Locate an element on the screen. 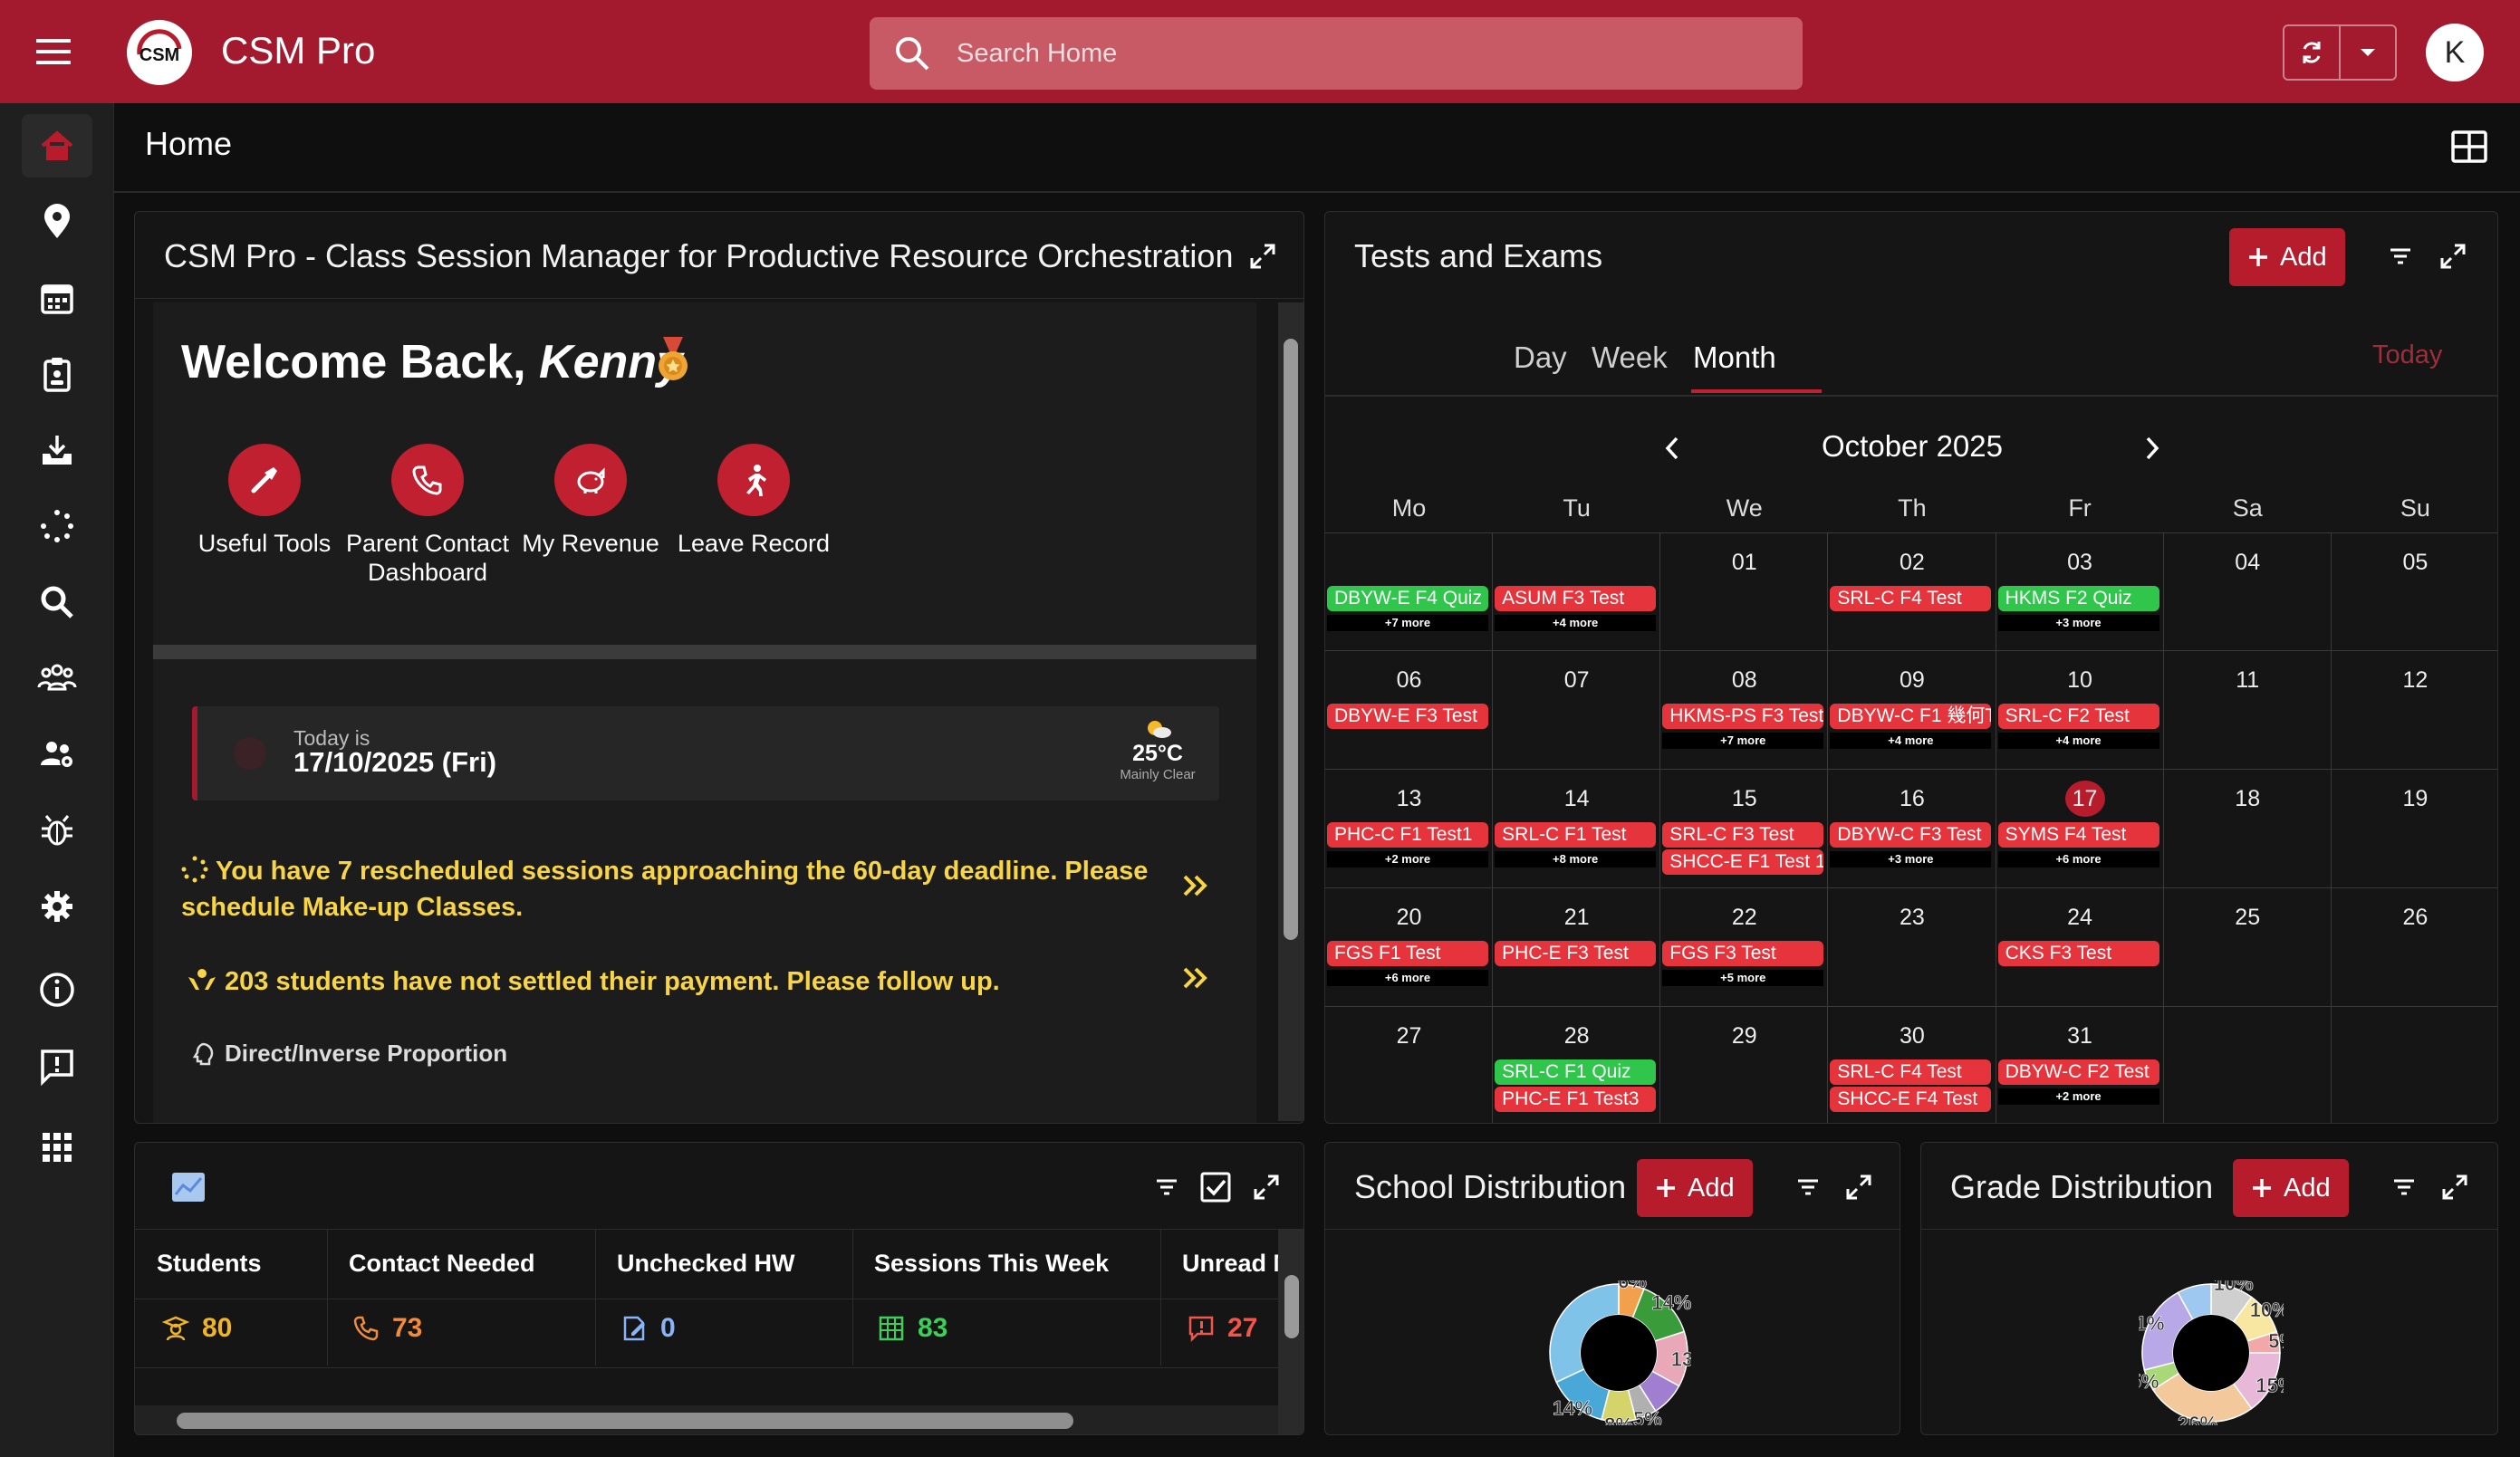 The height and width of the screenshot is (1457, 2520). lesson-item: Direct/Inverse Proportion is located at coordinates (348, 1054).